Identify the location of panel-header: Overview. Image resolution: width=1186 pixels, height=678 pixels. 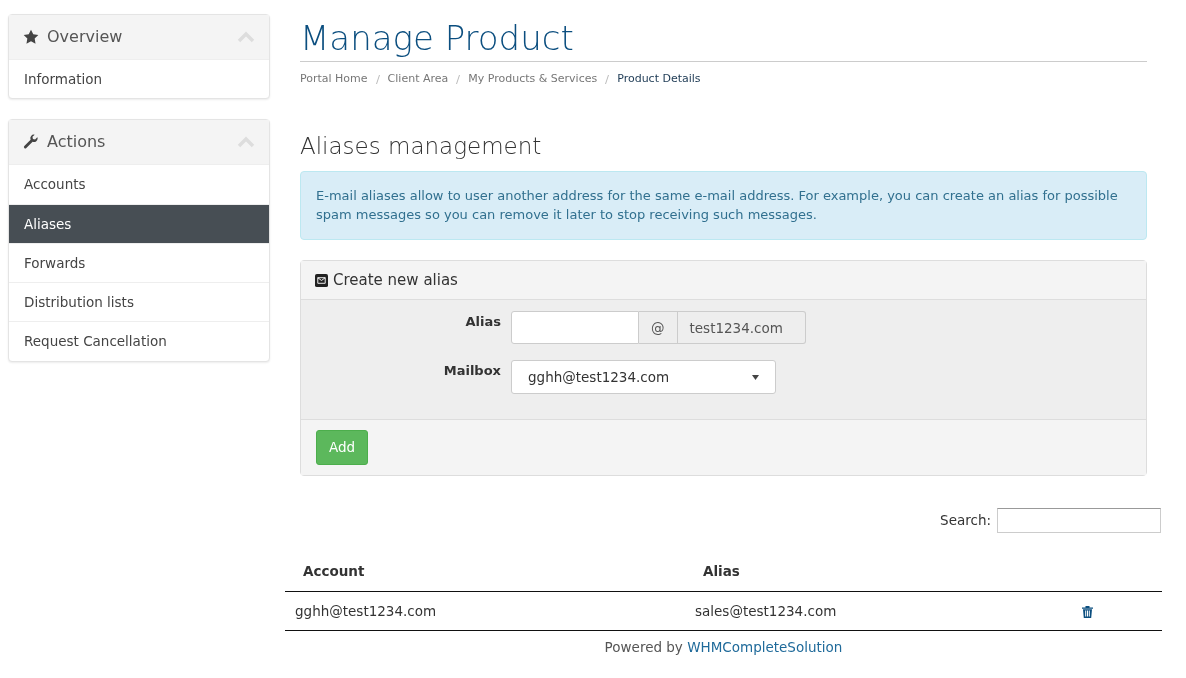
(139, 37).